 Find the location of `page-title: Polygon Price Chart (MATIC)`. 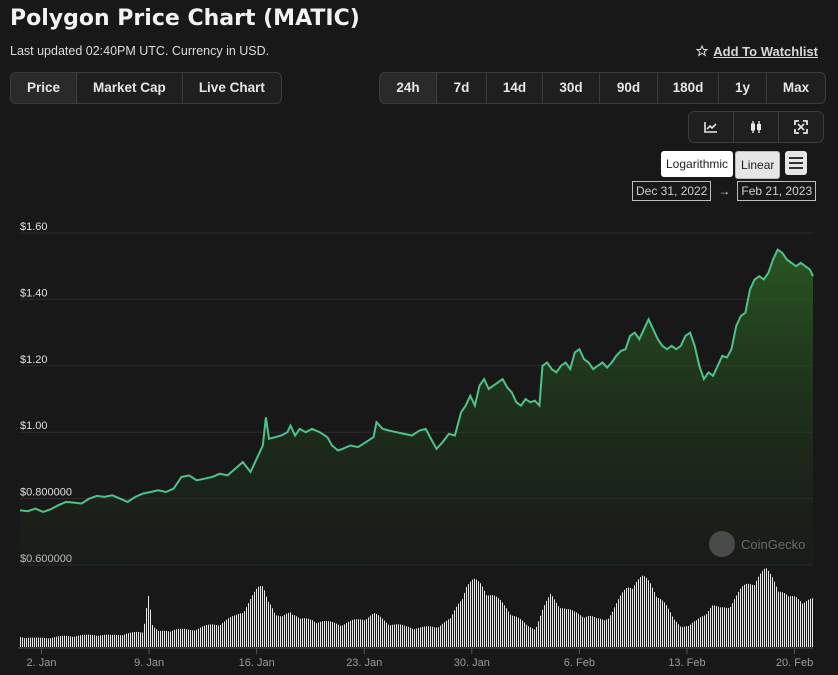

page-title: Polygon Price Chart (MATIC) is located at coordinates (185, 18).